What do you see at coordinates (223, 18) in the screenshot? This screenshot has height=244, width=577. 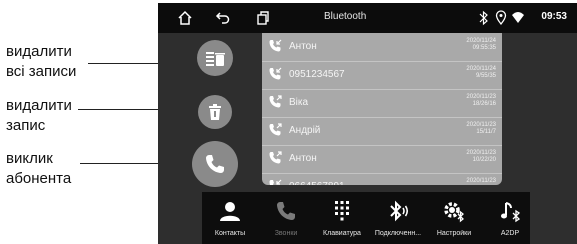 I see `back-icon` at bounding box center [223, 18].